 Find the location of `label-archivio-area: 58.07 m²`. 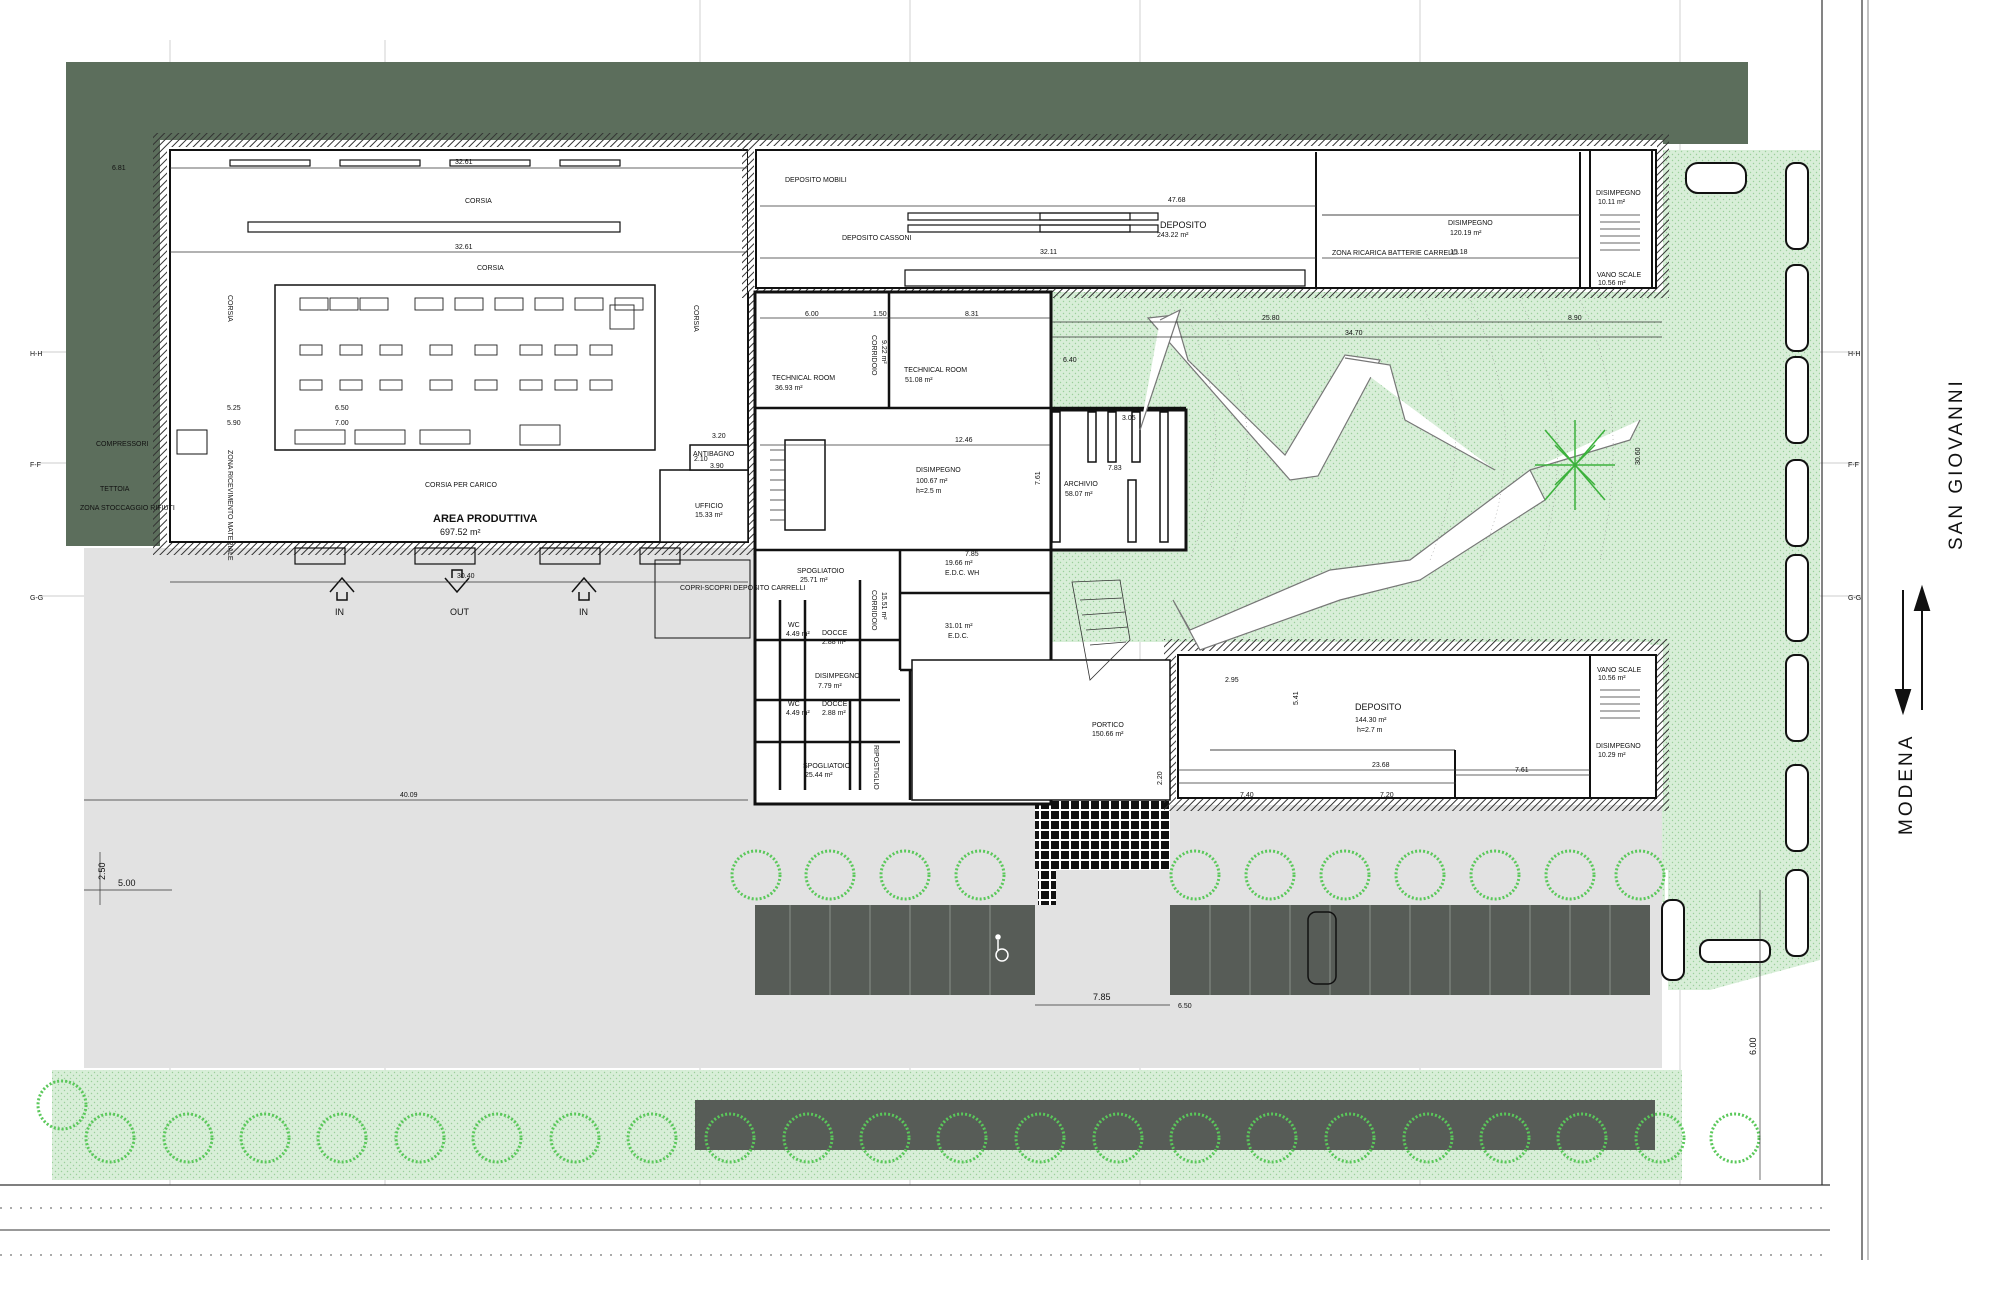

label-archivio-area: 58.07 m² is located at coordinates (1079, 494).